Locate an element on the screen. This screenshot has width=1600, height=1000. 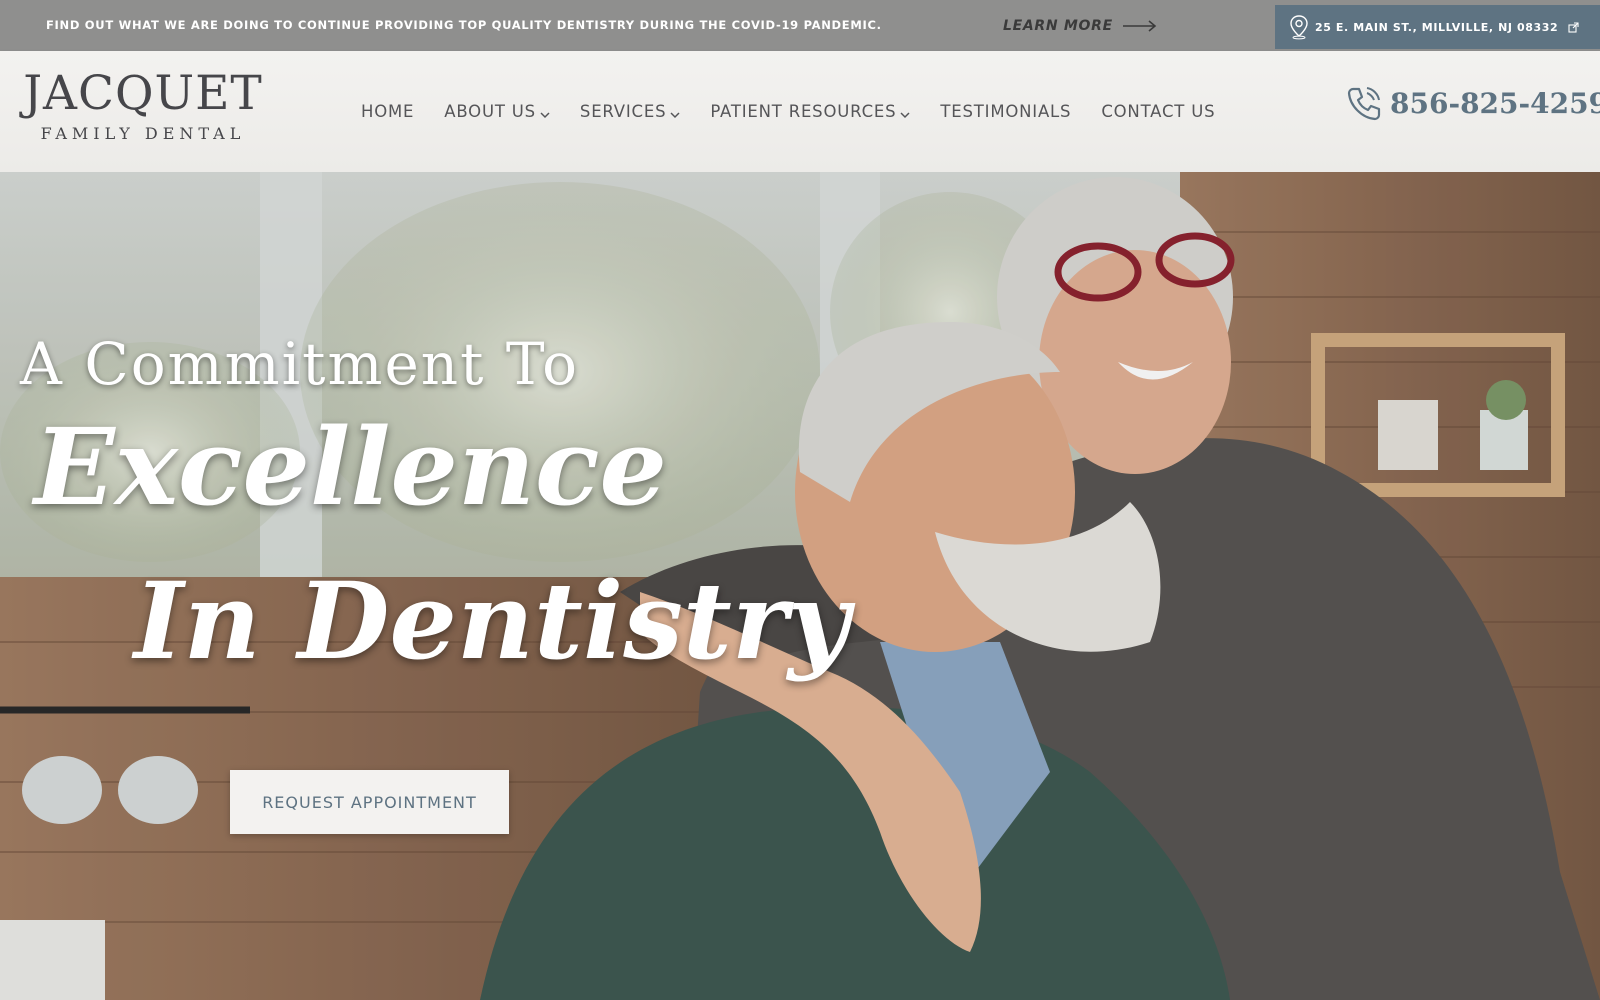
logo-tagline: FAMILY DENTAL is located at coordinates (143, 133).